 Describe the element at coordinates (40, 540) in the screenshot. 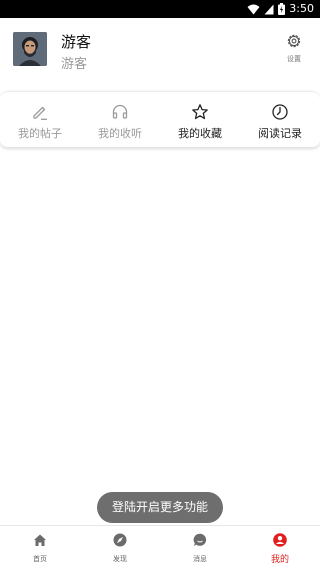

I see `home-icon` at that location.